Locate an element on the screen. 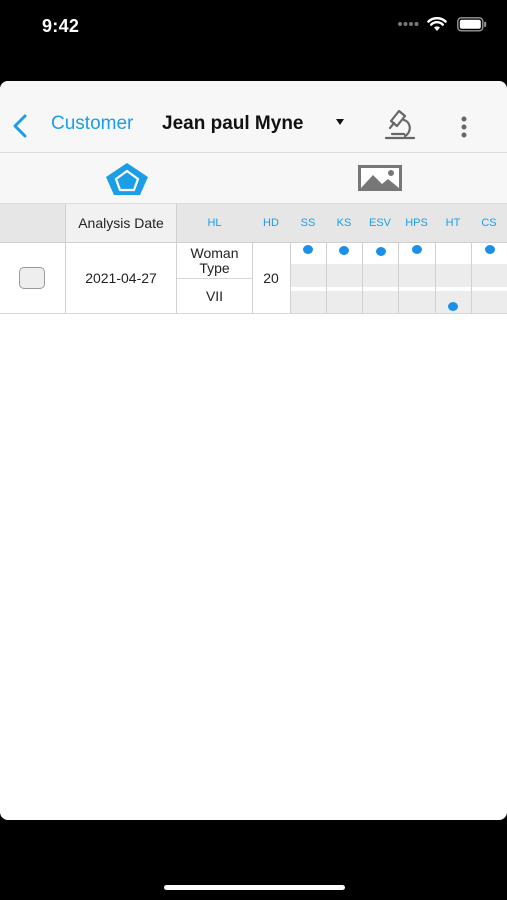 This screenshot has height=900, width=507. view-toggle-bar is located at coordinates (253, 178).